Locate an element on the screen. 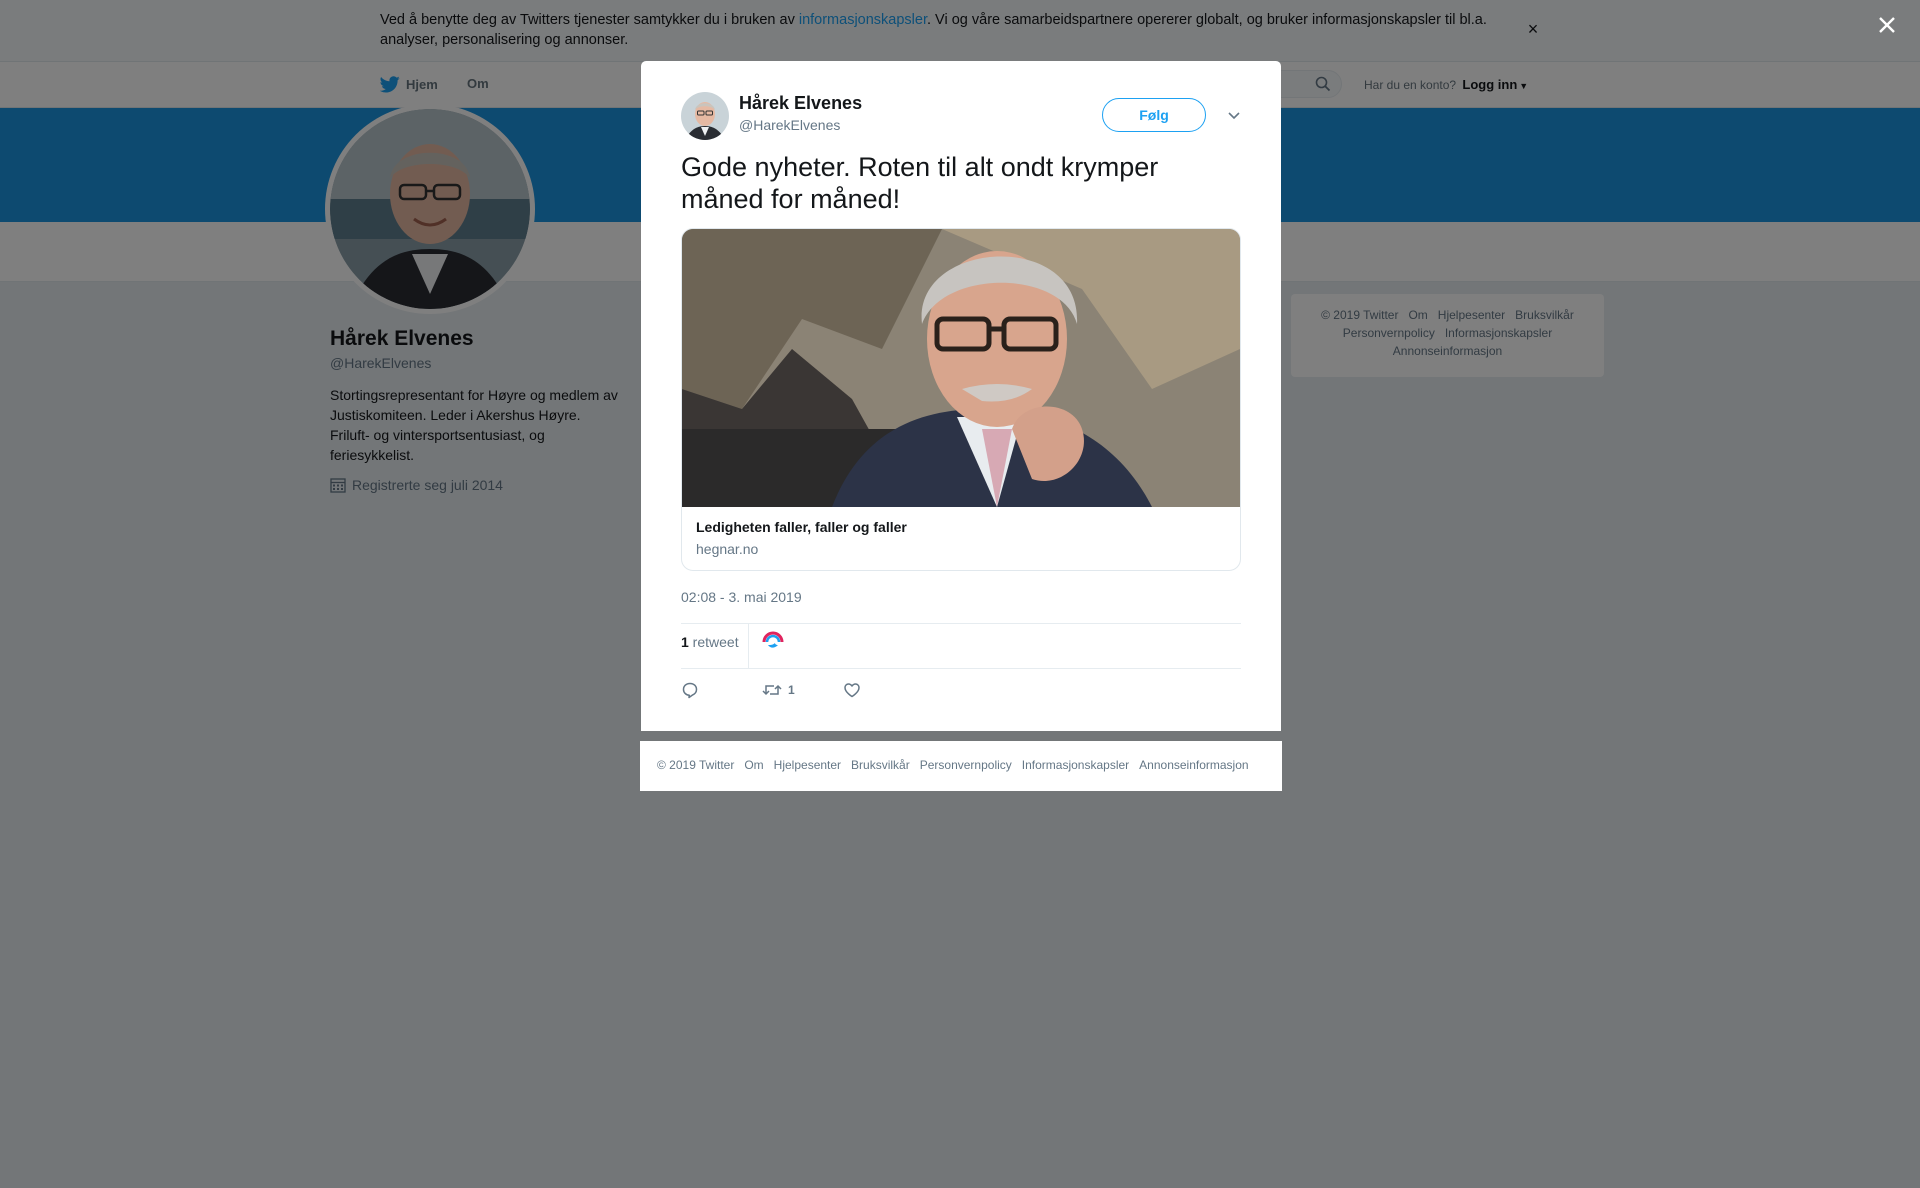  footer-link-about: Om is located at coordinates (753, 765).